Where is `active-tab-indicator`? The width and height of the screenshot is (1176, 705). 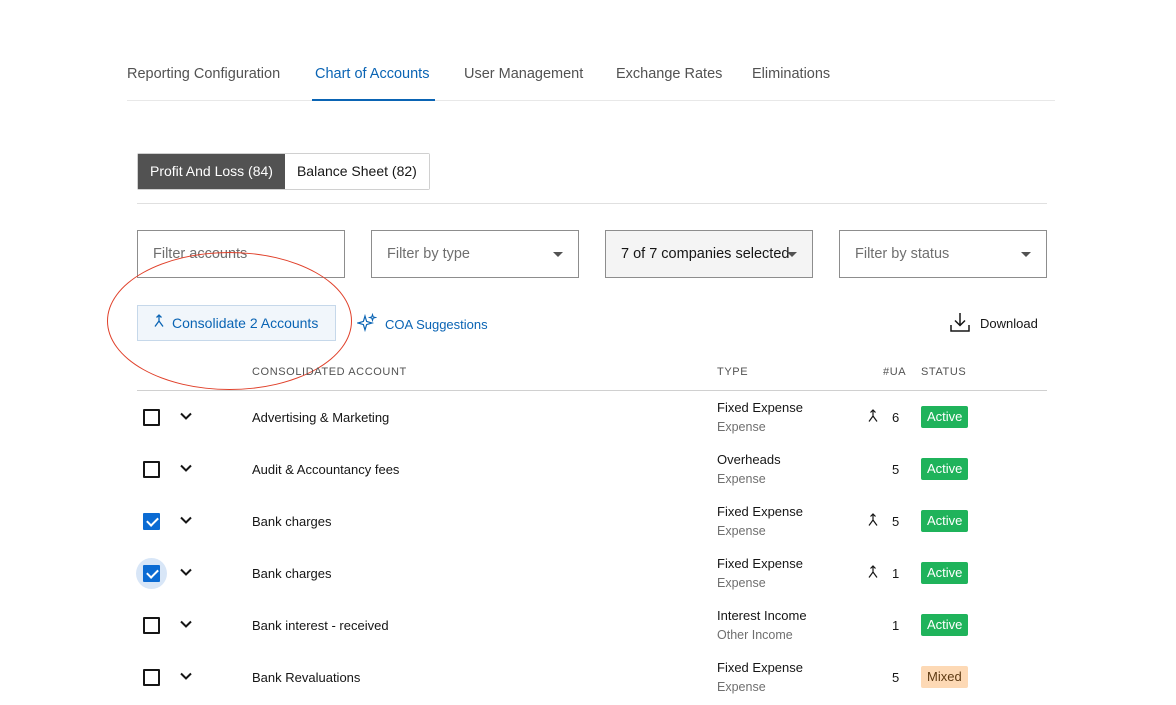
active-tab-indicator is located at coordinates (373, 100).